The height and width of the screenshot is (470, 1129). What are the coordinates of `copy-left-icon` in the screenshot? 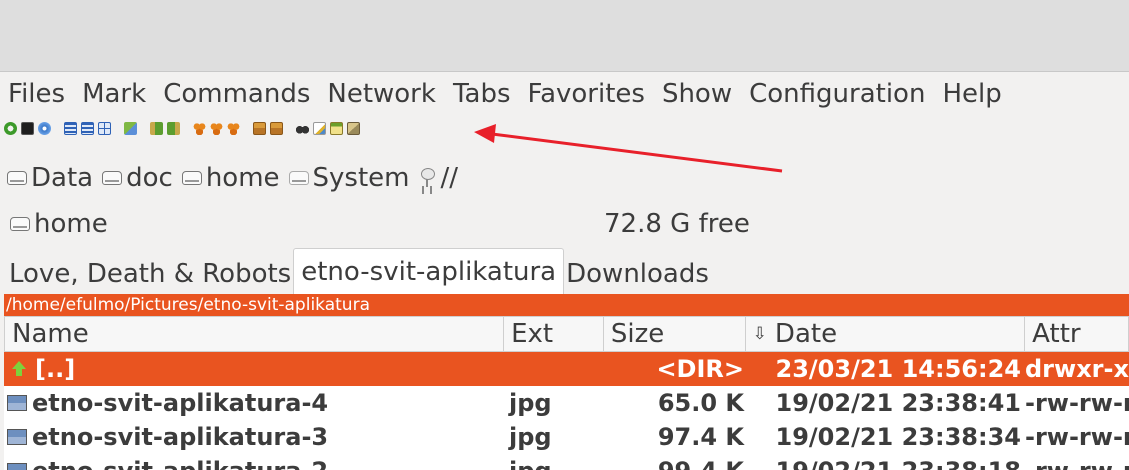 It's located at (156, 128).